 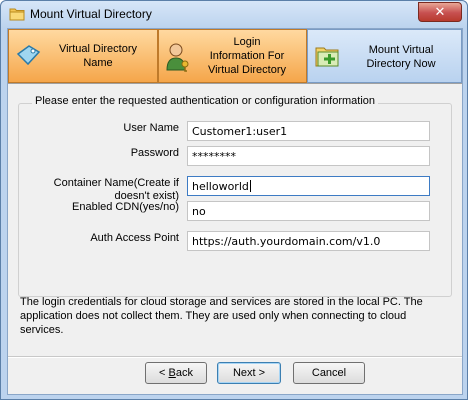 What do you see at coordinates (308, 211) in the screenshot?
I see `cdn-field: no` at bounding box center [308, 211].